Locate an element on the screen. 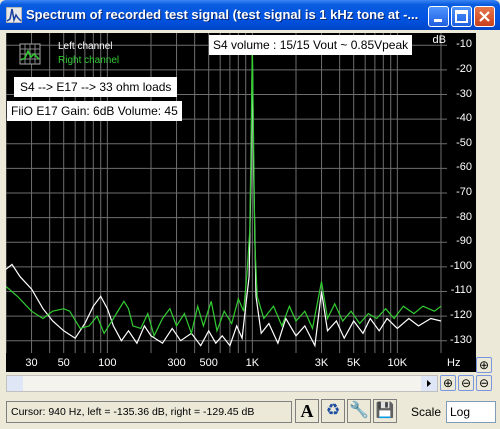 Image resolution: width=500 pixels, height=429 pixels. x-tick-label: 300 is located at coordinates (176, 363).